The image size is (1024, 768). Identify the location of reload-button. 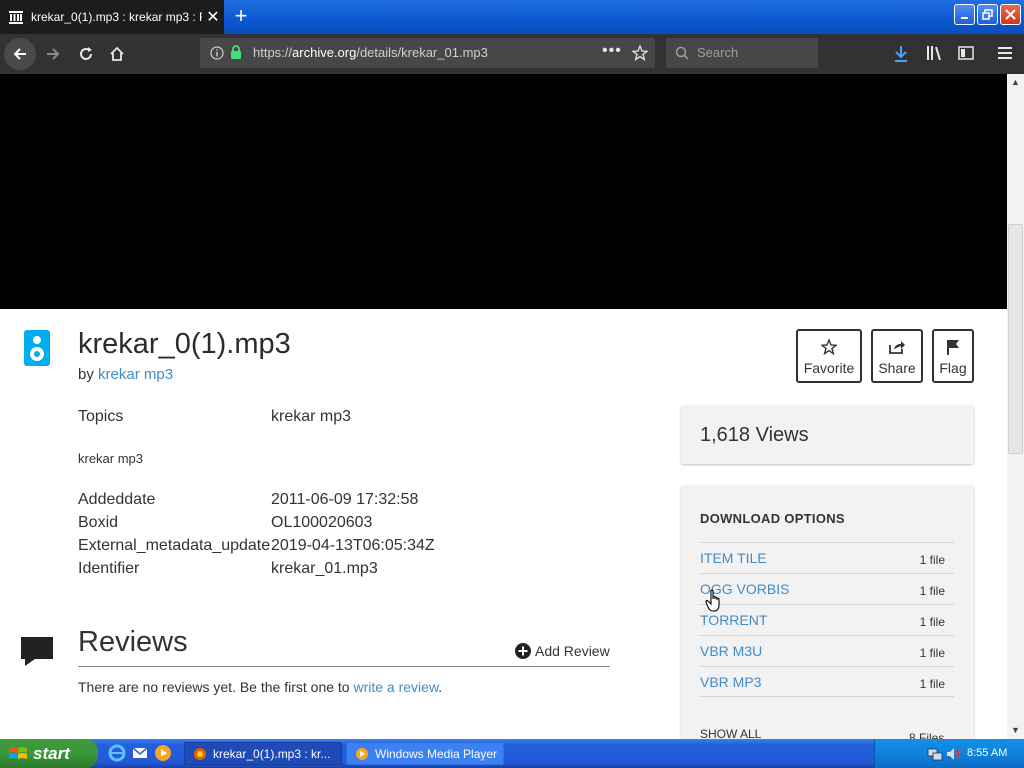
(86, 54).